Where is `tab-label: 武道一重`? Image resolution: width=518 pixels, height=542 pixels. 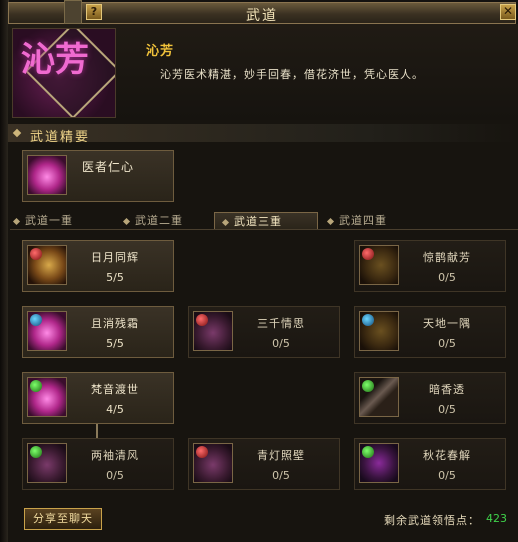 tab-label: 武道一重 is located at coordinates (49, 220).